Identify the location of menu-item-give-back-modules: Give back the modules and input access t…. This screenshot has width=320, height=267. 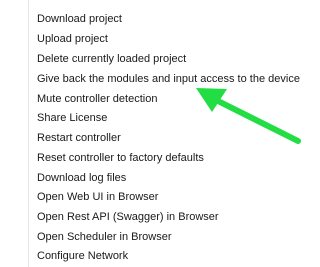
(154, 79).